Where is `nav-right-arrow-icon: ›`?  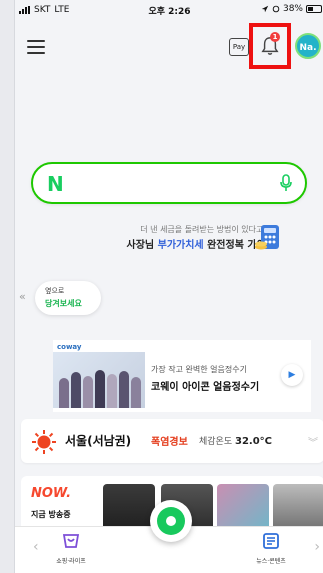 nav-right-arrow-icon: › is located at coordinates (317, 547).